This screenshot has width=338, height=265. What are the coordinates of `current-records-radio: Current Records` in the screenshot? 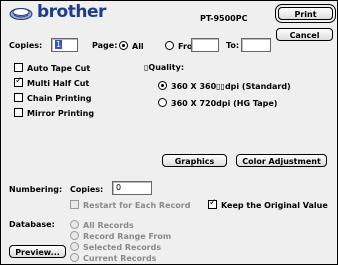 It's located at (113, 258).